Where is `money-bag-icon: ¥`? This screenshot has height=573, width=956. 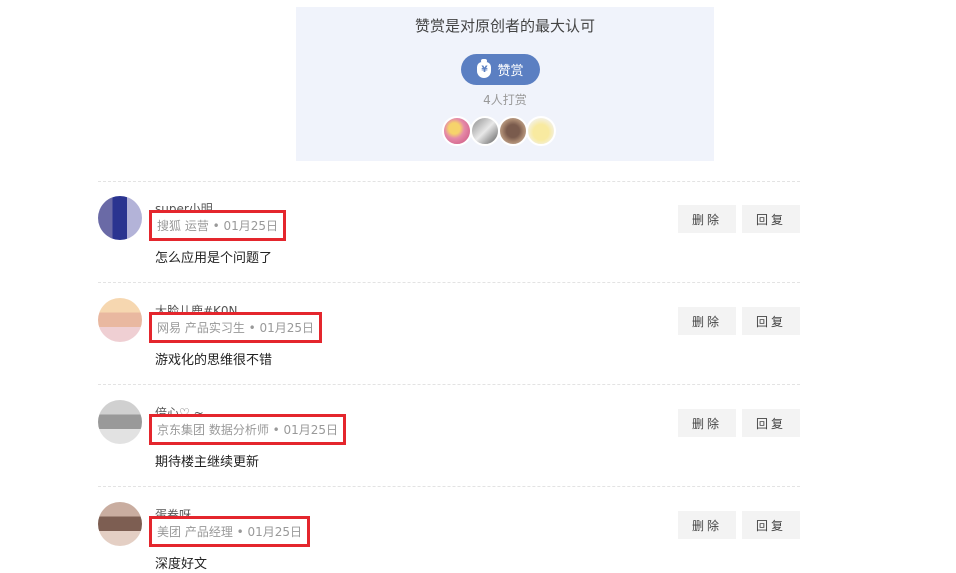 money-bag-icon: ¥ is located at coordinates (484, 68).